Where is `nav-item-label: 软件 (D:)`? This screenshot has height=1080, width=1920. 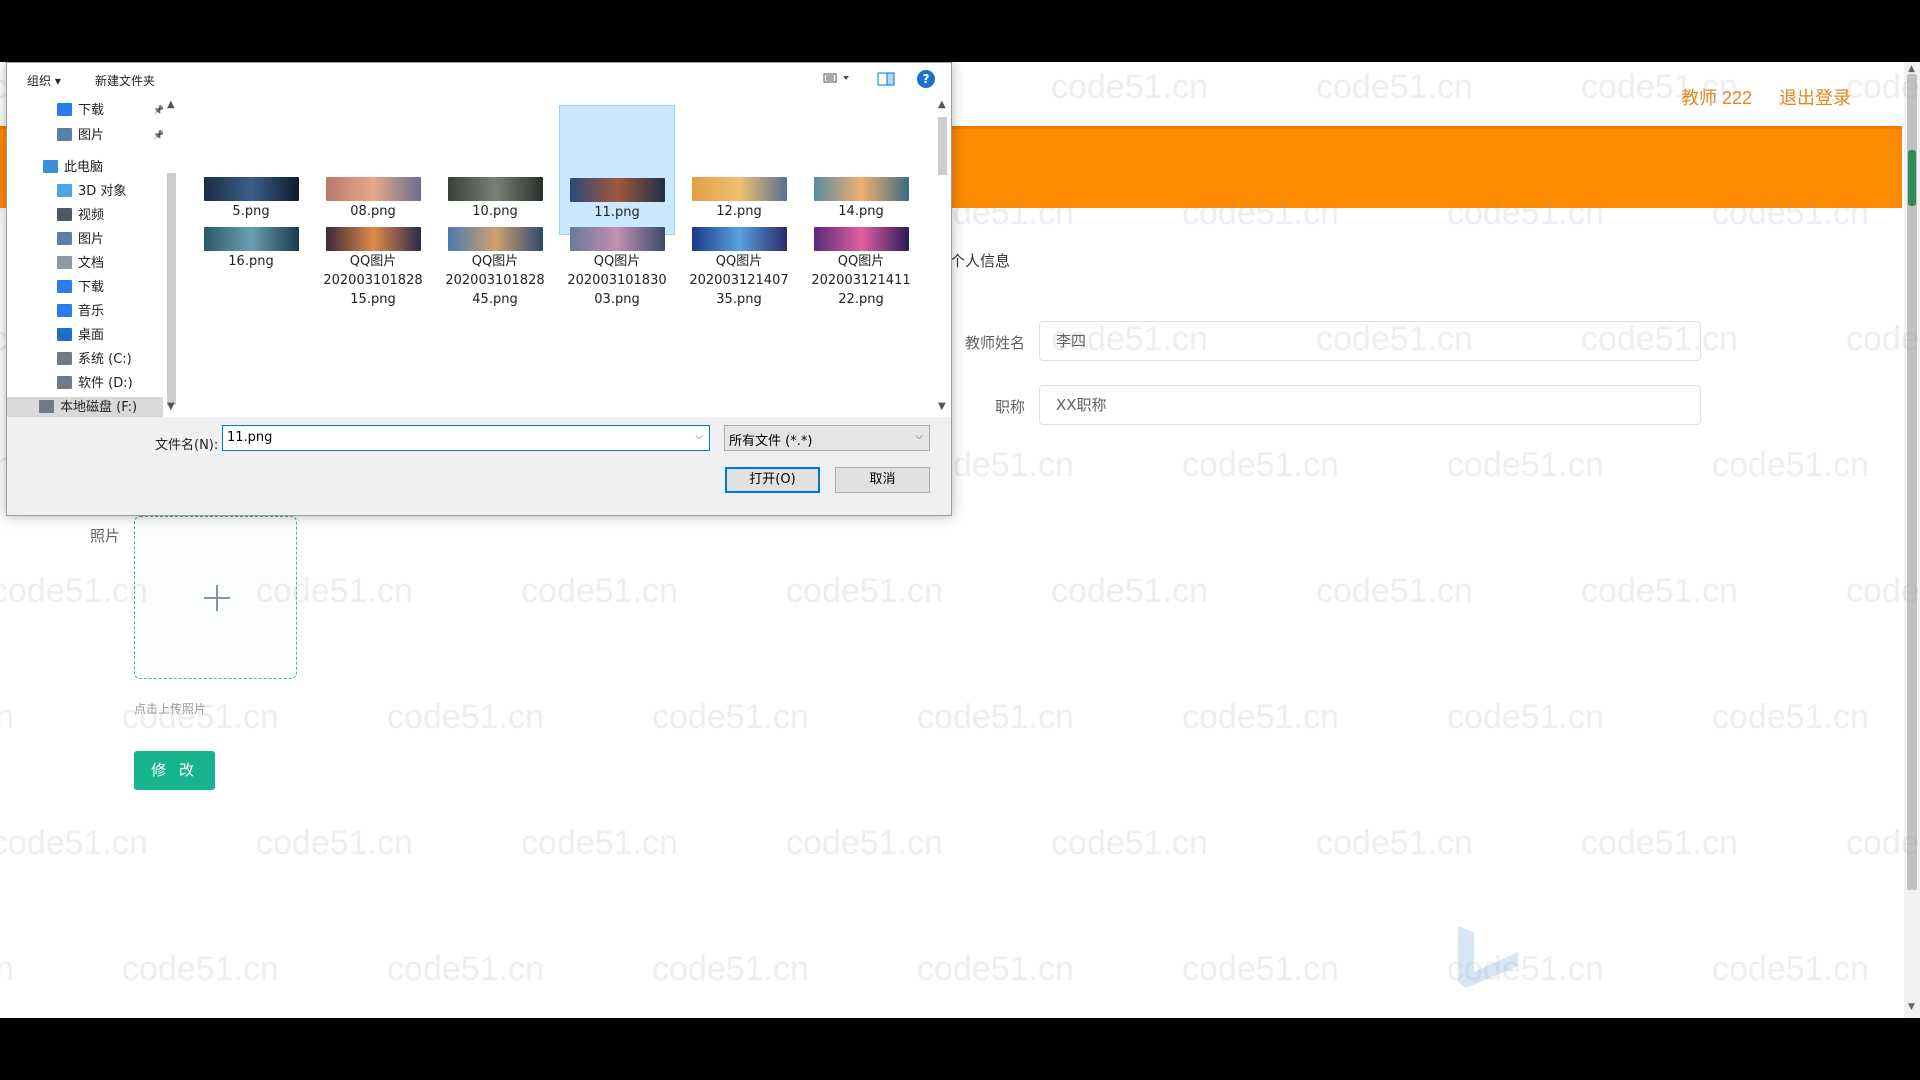 nav-item-label: 软件 (D:) is located at coordinates (105, 383).